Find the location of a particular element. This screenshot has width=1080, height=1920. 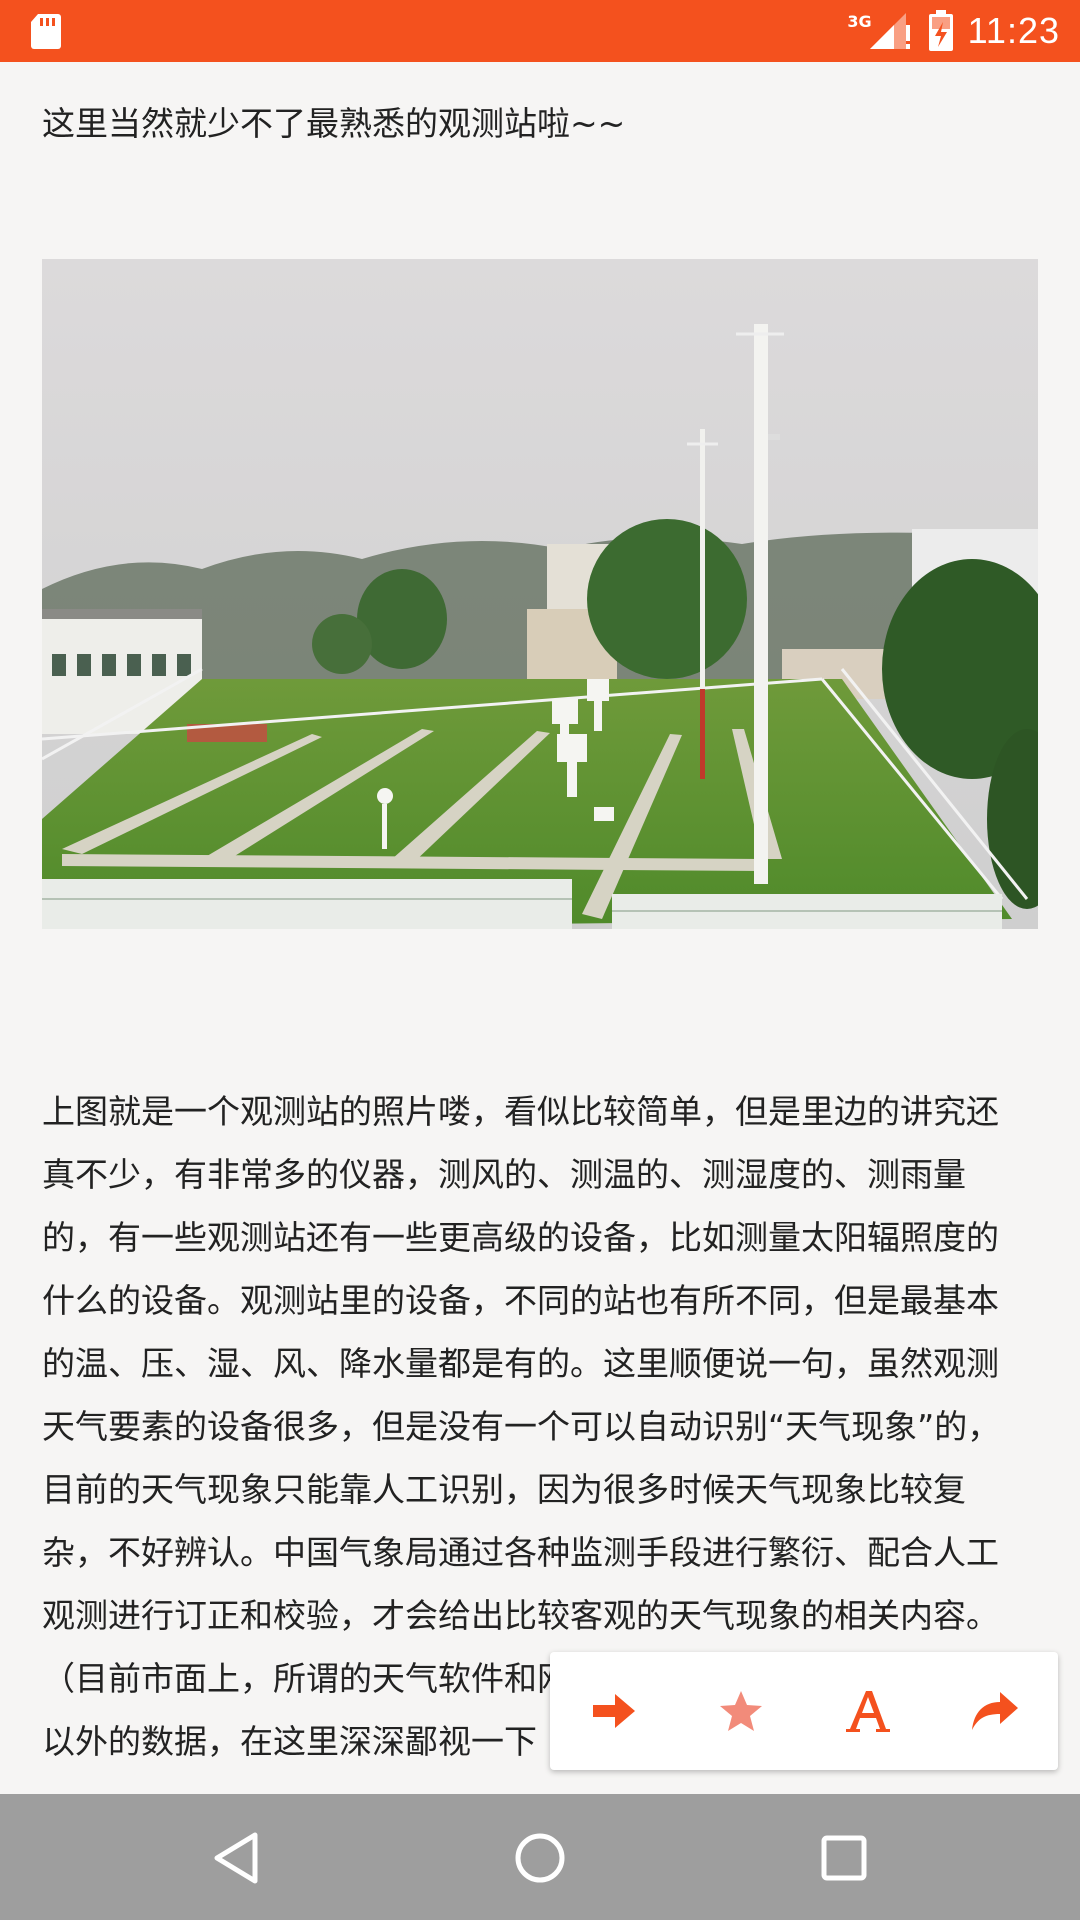

floating-action-bar is located at coordinates (804, 1711).